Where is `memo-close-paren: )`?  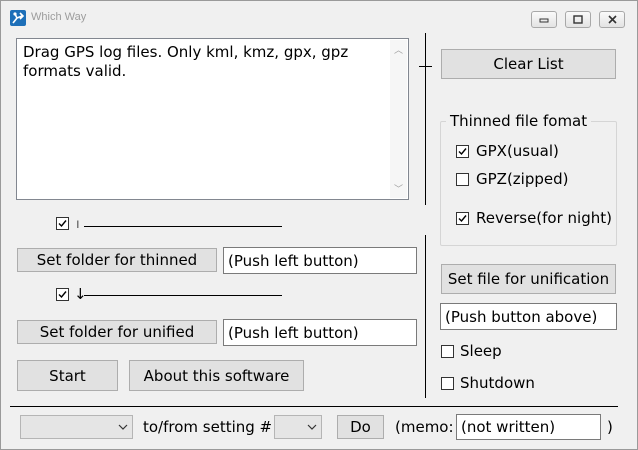
memo-close-paren: ) is located at coordinates (610, 427).